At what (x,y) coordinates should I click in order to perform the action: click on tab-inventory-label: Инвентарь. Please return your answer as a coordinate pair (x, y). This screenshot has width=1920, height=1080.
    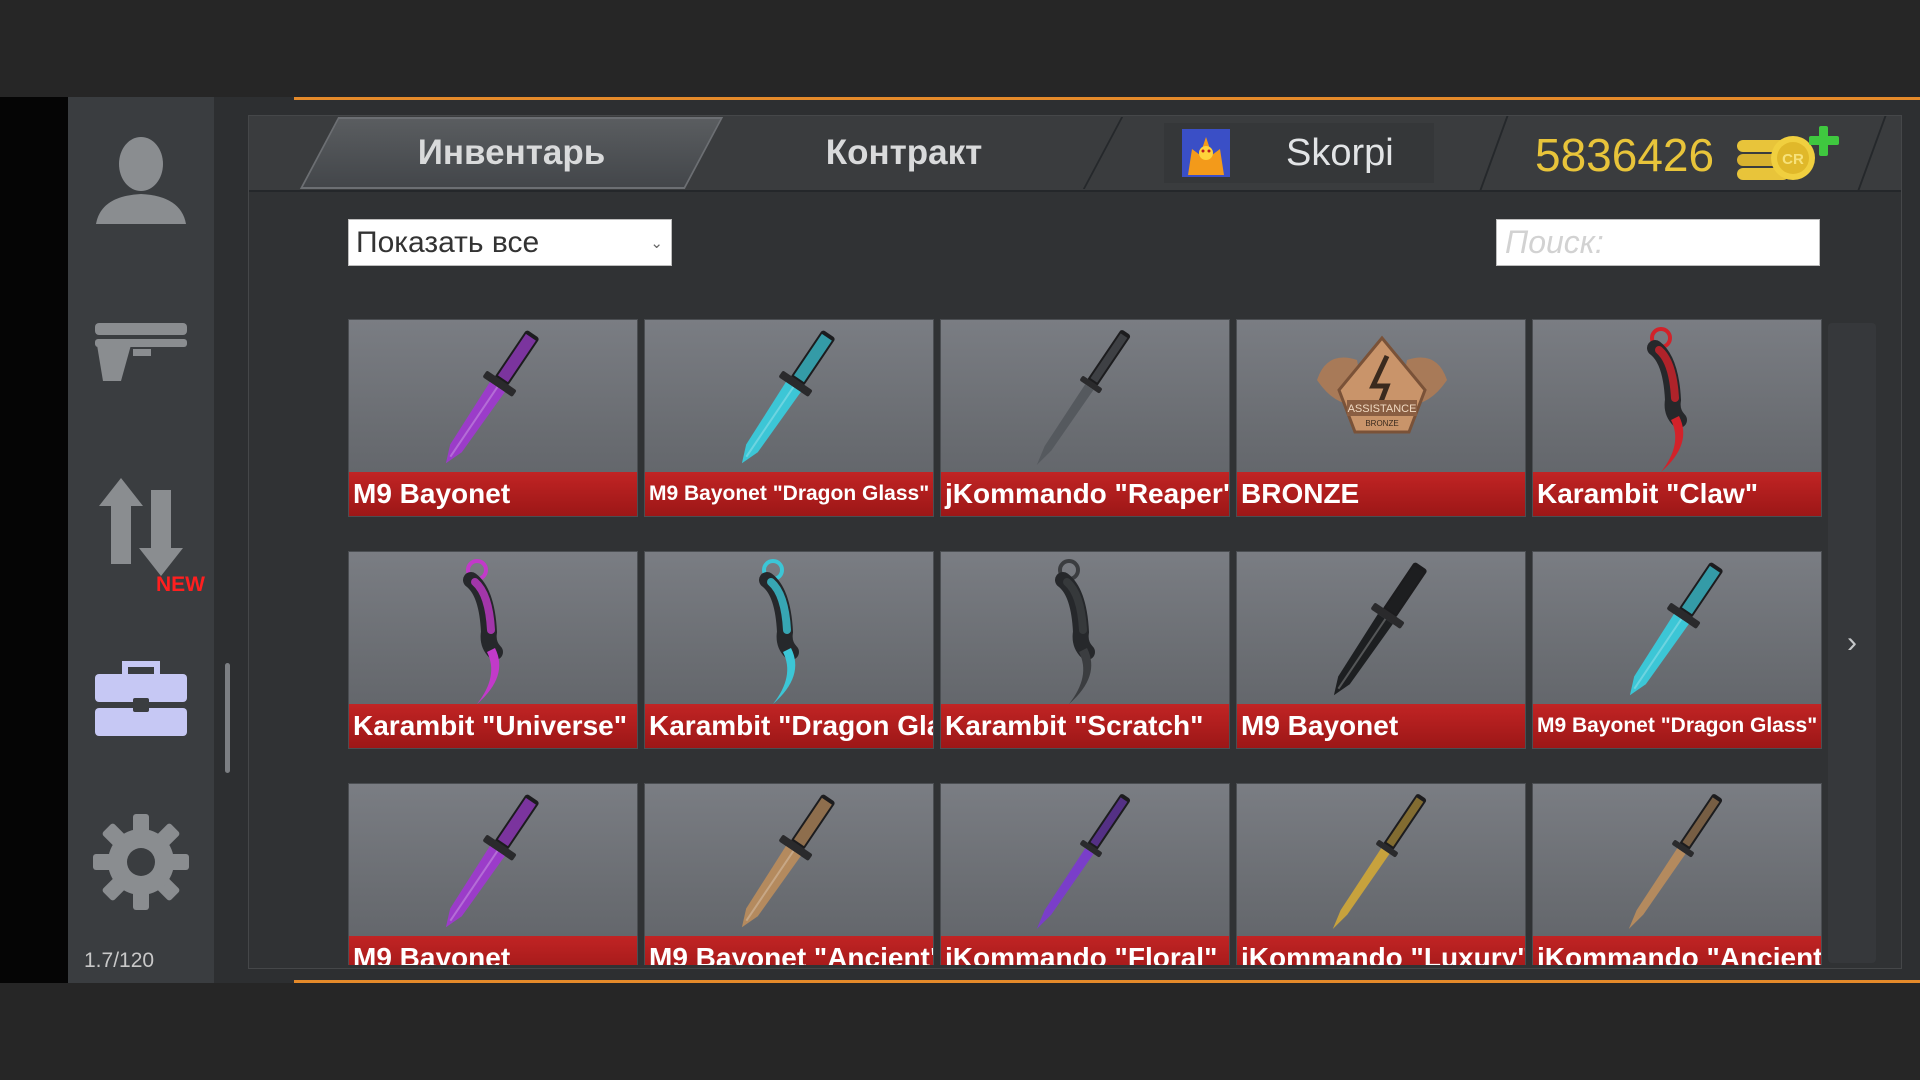
    Looking at the image, I should click on (511, 152).